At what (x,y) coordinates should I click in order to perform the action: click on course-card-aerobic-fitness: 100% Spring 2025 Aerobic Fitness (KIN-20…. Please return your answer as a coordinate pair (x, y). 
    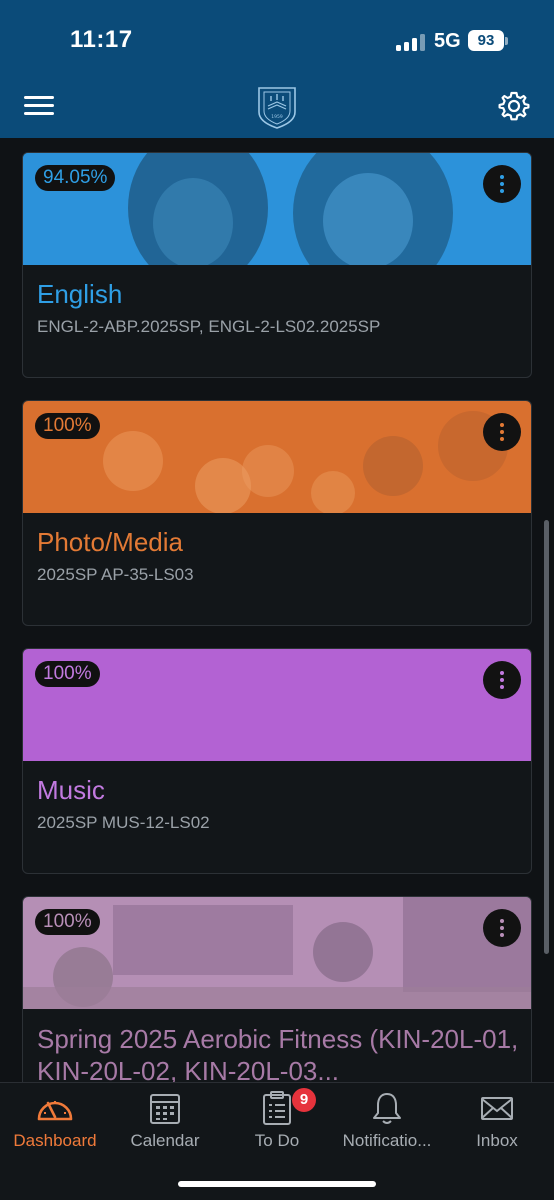
    Looking at the image, I should click on (277, 989).